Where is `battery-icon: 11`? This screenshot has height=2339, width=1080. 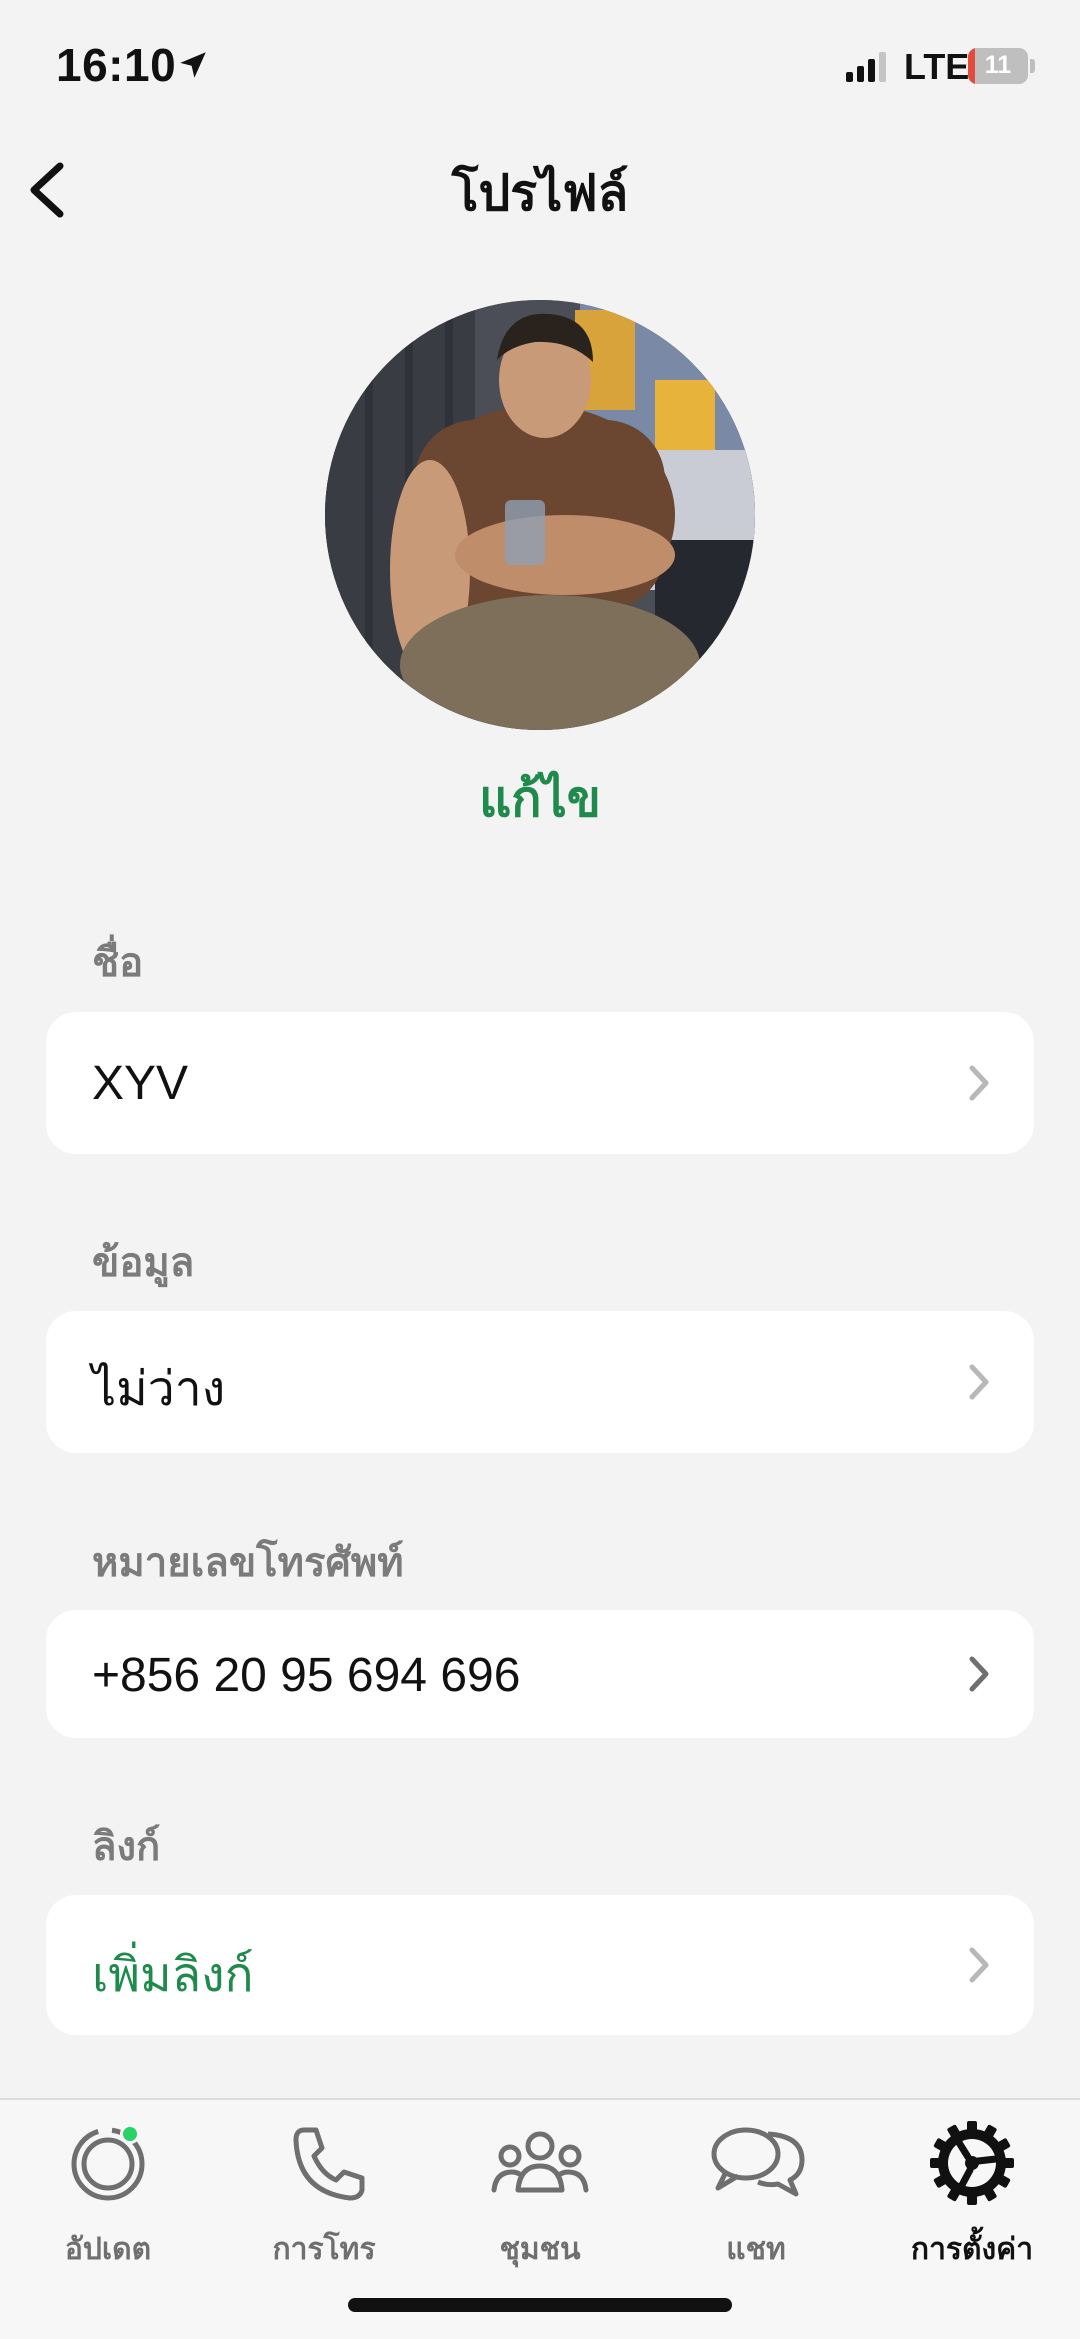 battery-icon: 11 is located at coordinates (1001, 66).